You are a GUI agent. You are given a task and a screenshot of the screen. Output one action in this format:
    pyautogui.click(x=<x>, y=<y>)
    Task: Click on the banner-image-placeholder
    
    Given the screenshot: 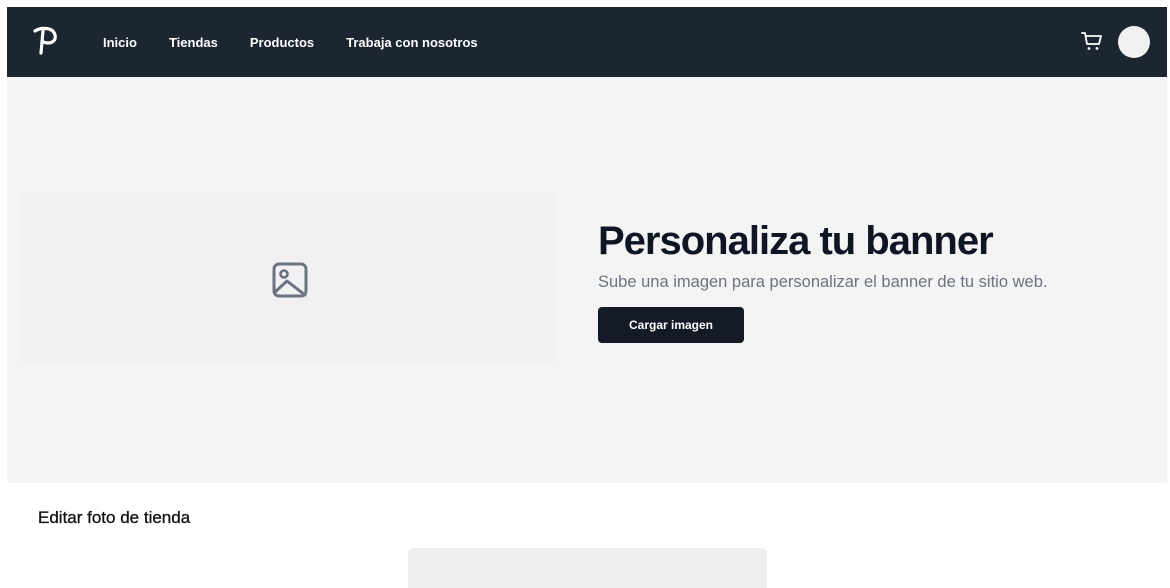 What is the action you would take?
    pyautogui.click(x=288, y=279)
    